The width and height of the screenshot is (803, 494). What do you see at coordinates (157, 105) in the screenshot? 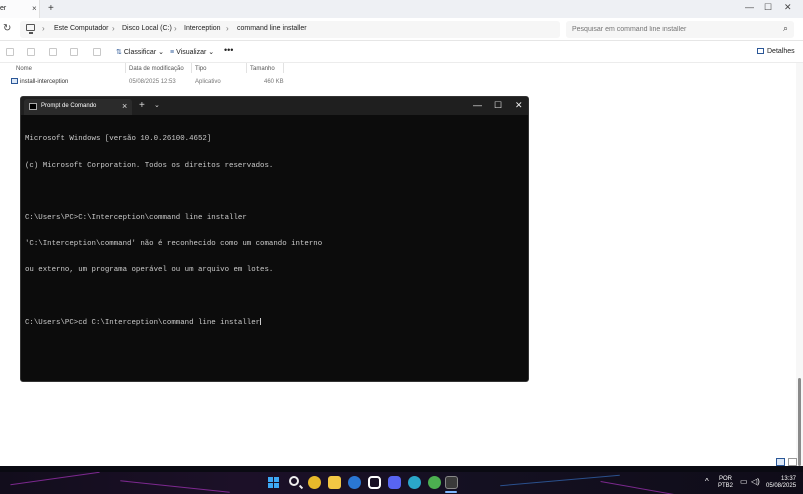
I see `chevron-down-icon: ⌄` at bounding box center [157, 105].